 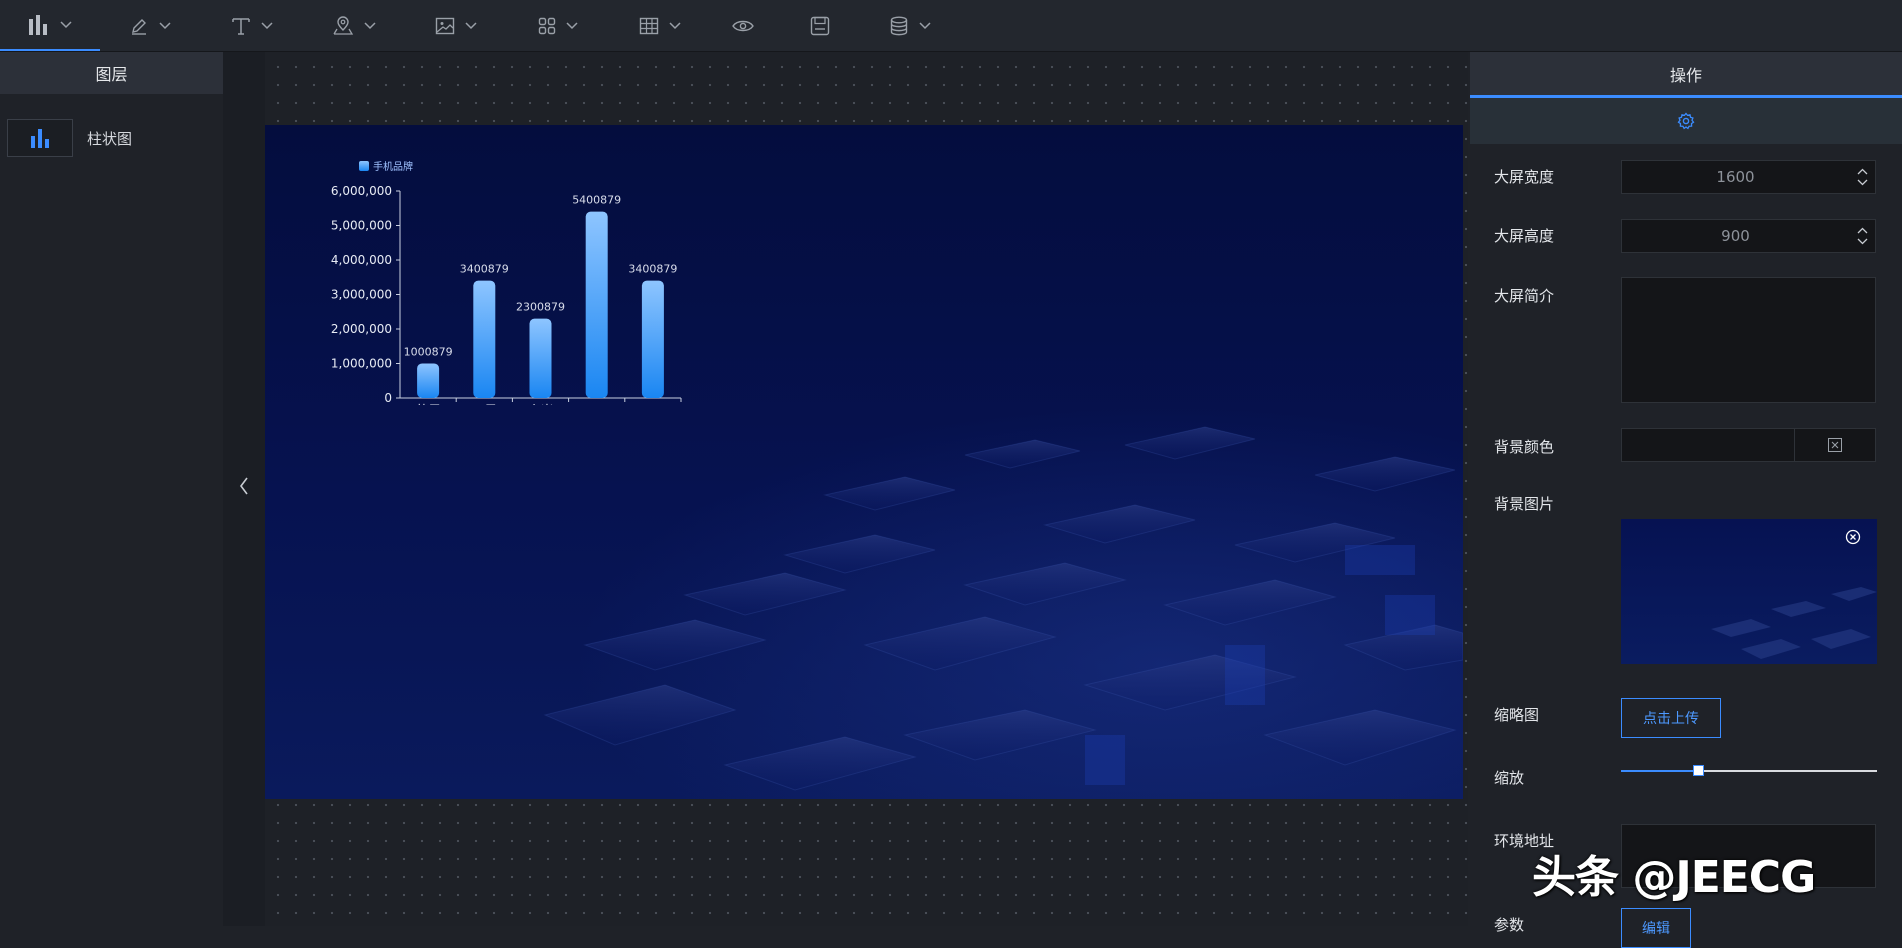 I want to click on datasource-tool, so click(x=910, y=25).